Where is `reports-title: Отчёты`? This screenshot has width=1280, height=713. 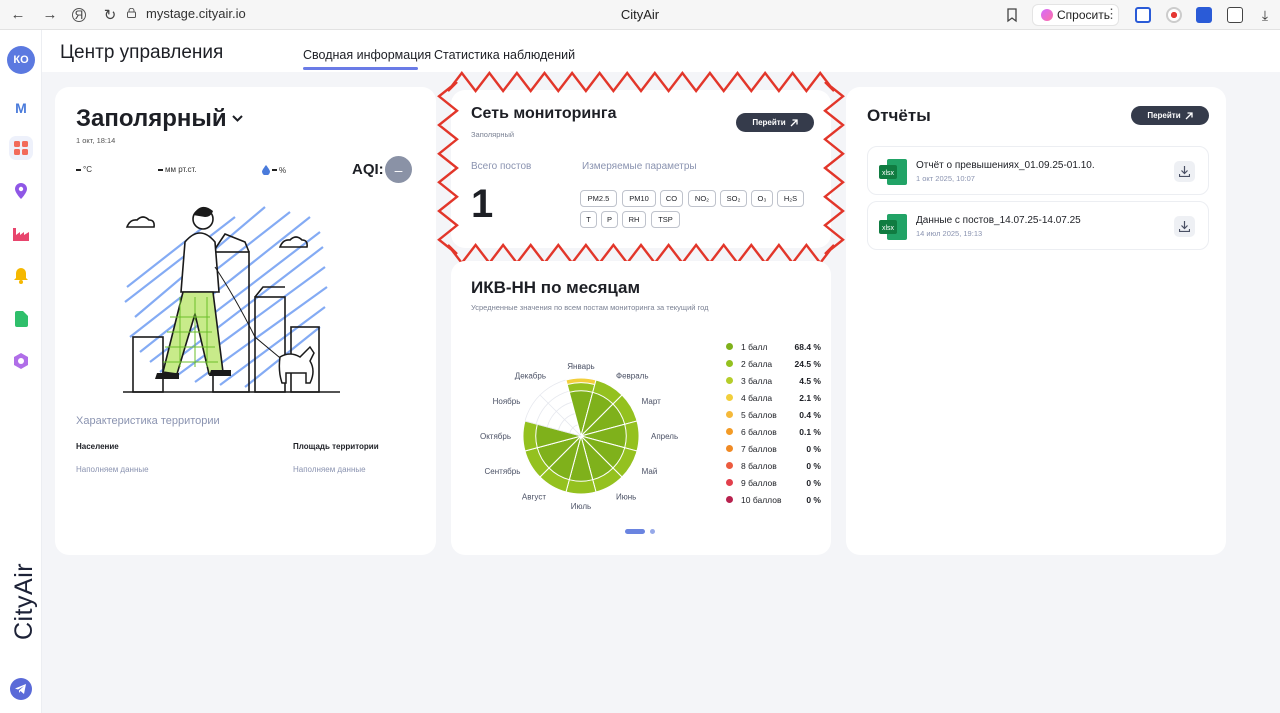
reports-title: Отчёты is located at coordinates (899, 115).